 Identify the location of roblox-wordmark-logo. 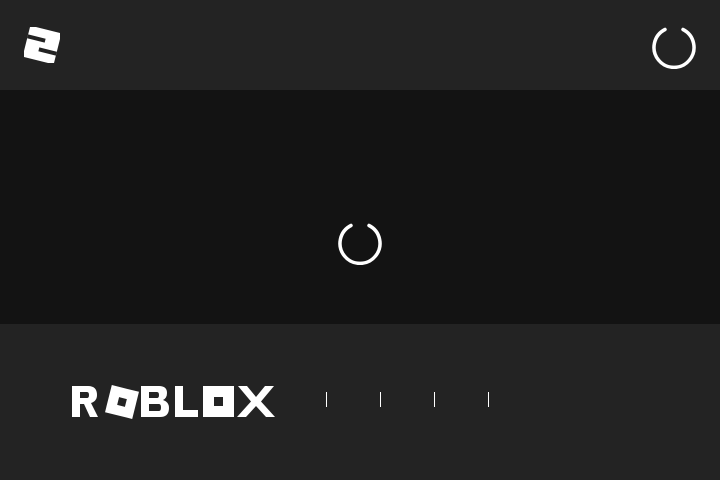
(174, 402).